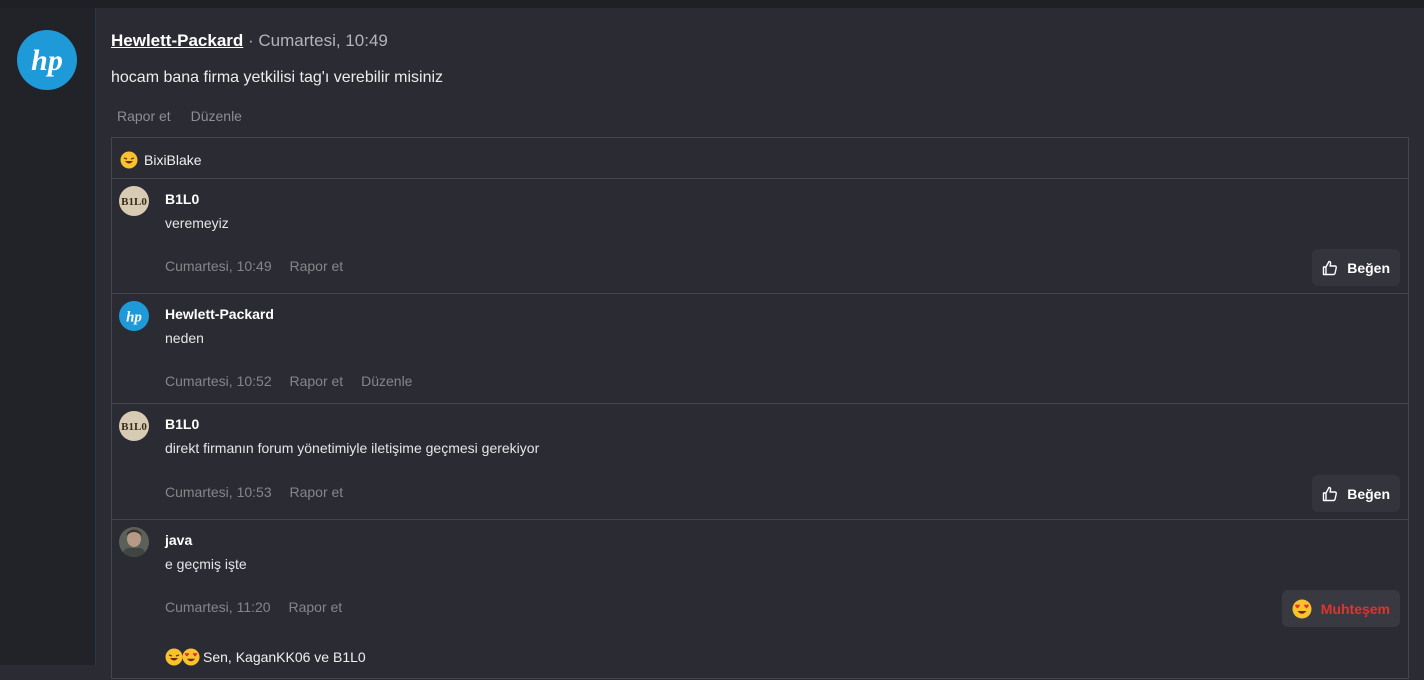 This screenshot has height=680, width=1424. Describe the element at coordinates (173, 160) in the screenshot. I see `reaction-users: BixiBlake` at that location.